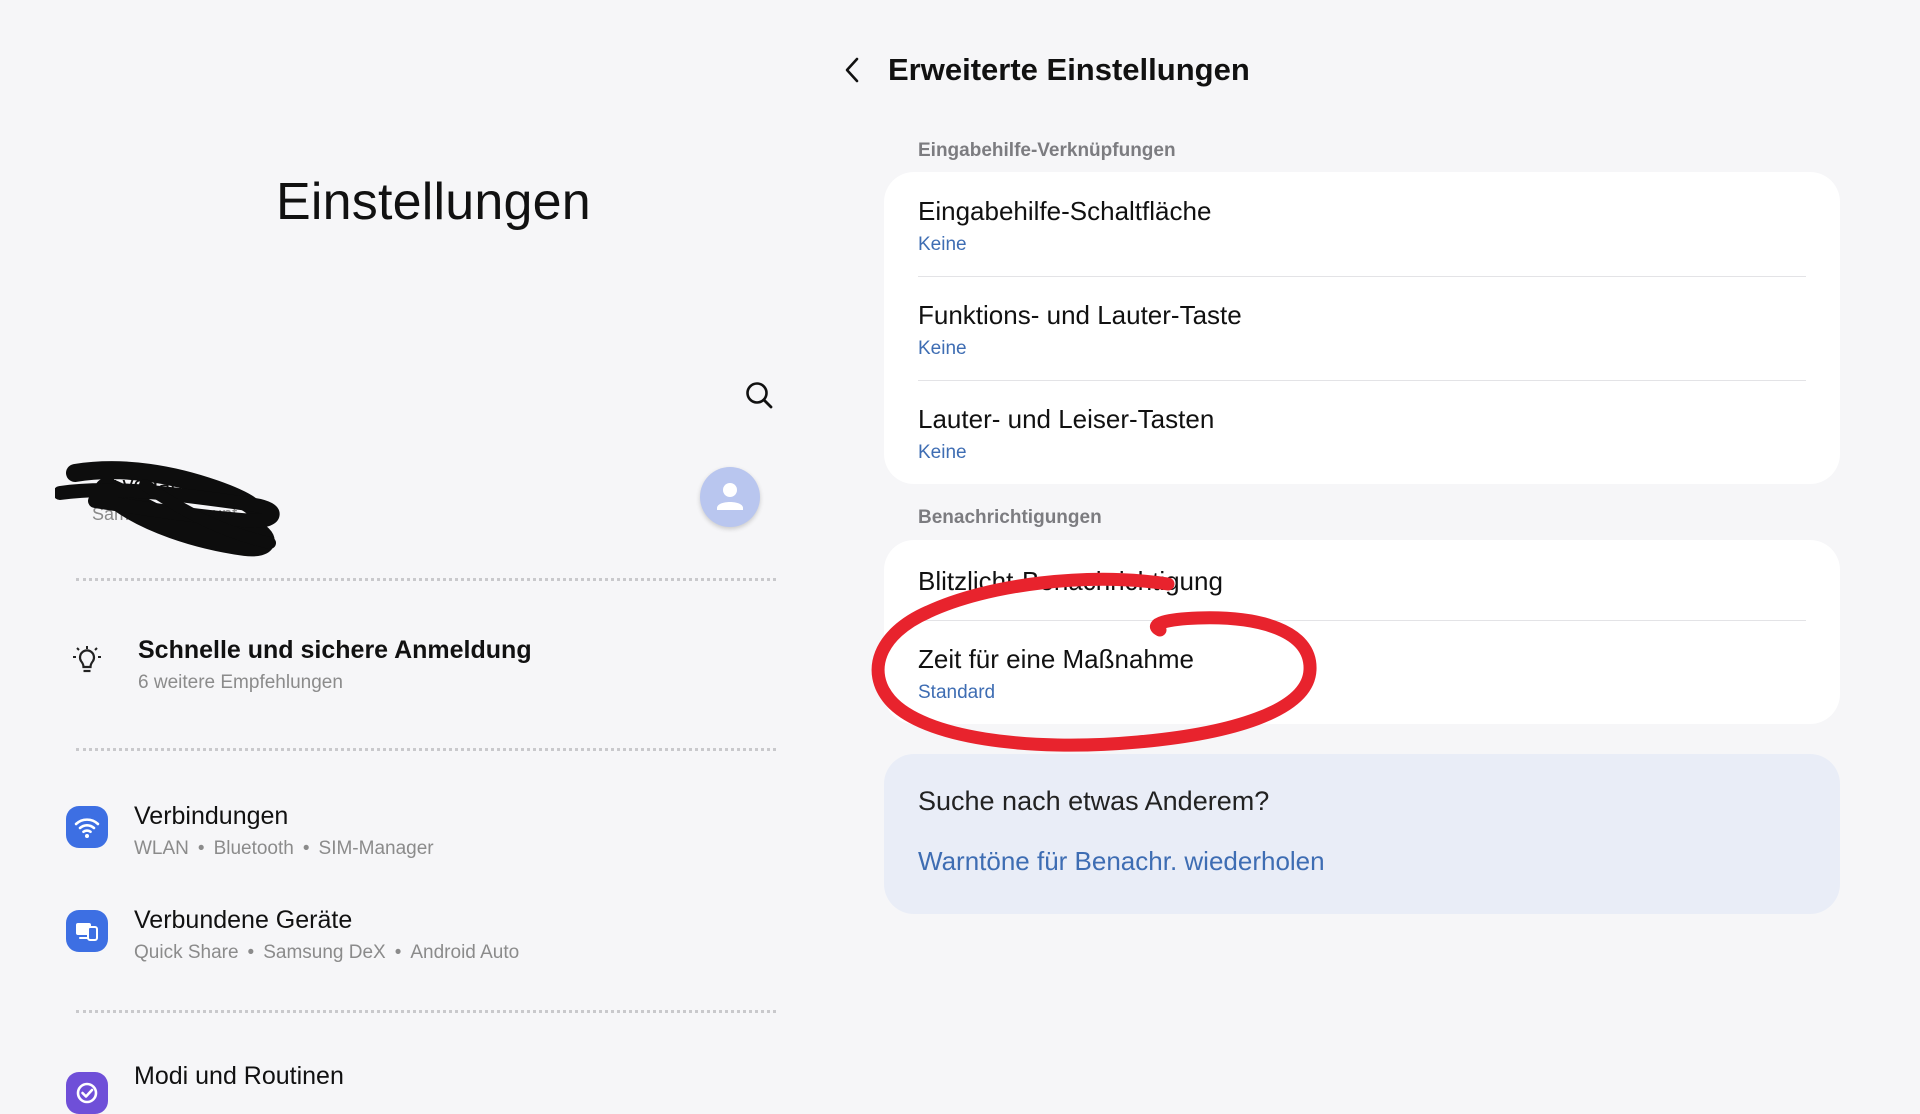  What do you see at coordinates (1094, 801) in the screenshot?
I see `suggestion-question: Suche nach etwas Anderem?` at bounding box center [1094, 801].